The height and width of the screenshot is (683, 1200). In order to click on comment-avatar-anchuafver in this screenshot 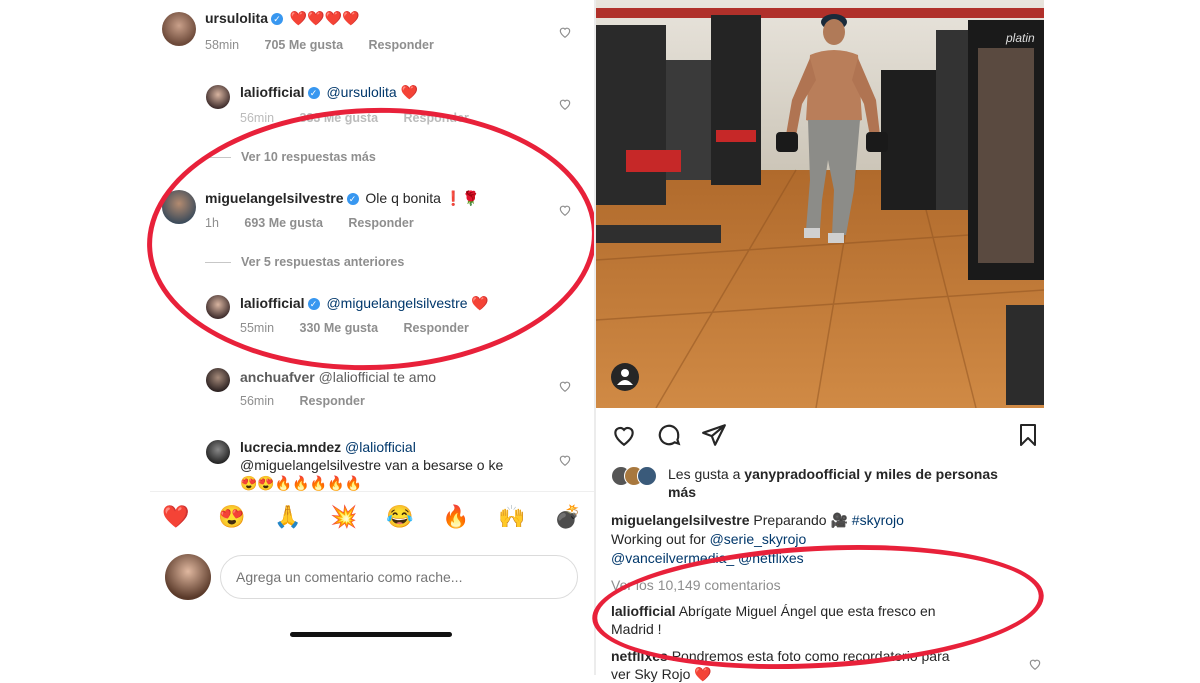, I will do `click(218, 380)`.